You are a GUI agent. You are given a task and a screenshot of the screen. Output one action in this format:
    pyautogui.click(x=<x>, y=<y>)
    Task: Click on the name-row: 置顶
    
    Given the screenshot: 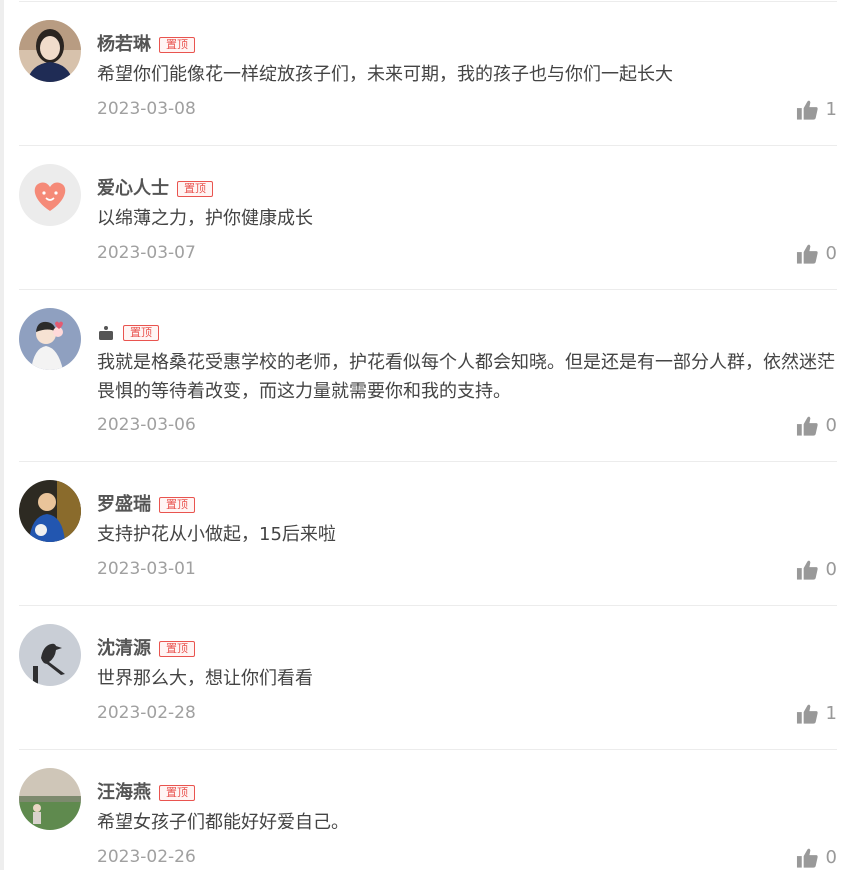 What is the action you would take?
    pyautogui.click(x=128, y=333)
    